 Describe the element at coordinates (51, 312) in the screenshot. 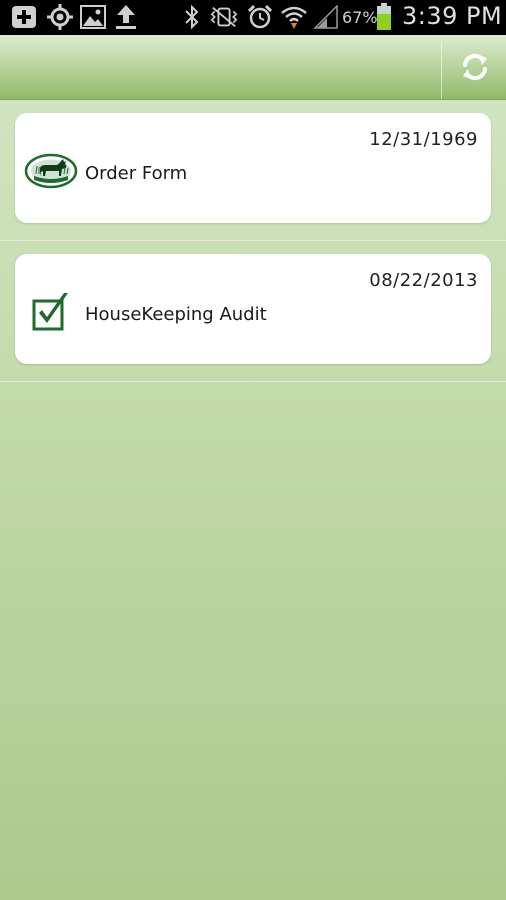

I see `checkbox-checked-icon` at that location.